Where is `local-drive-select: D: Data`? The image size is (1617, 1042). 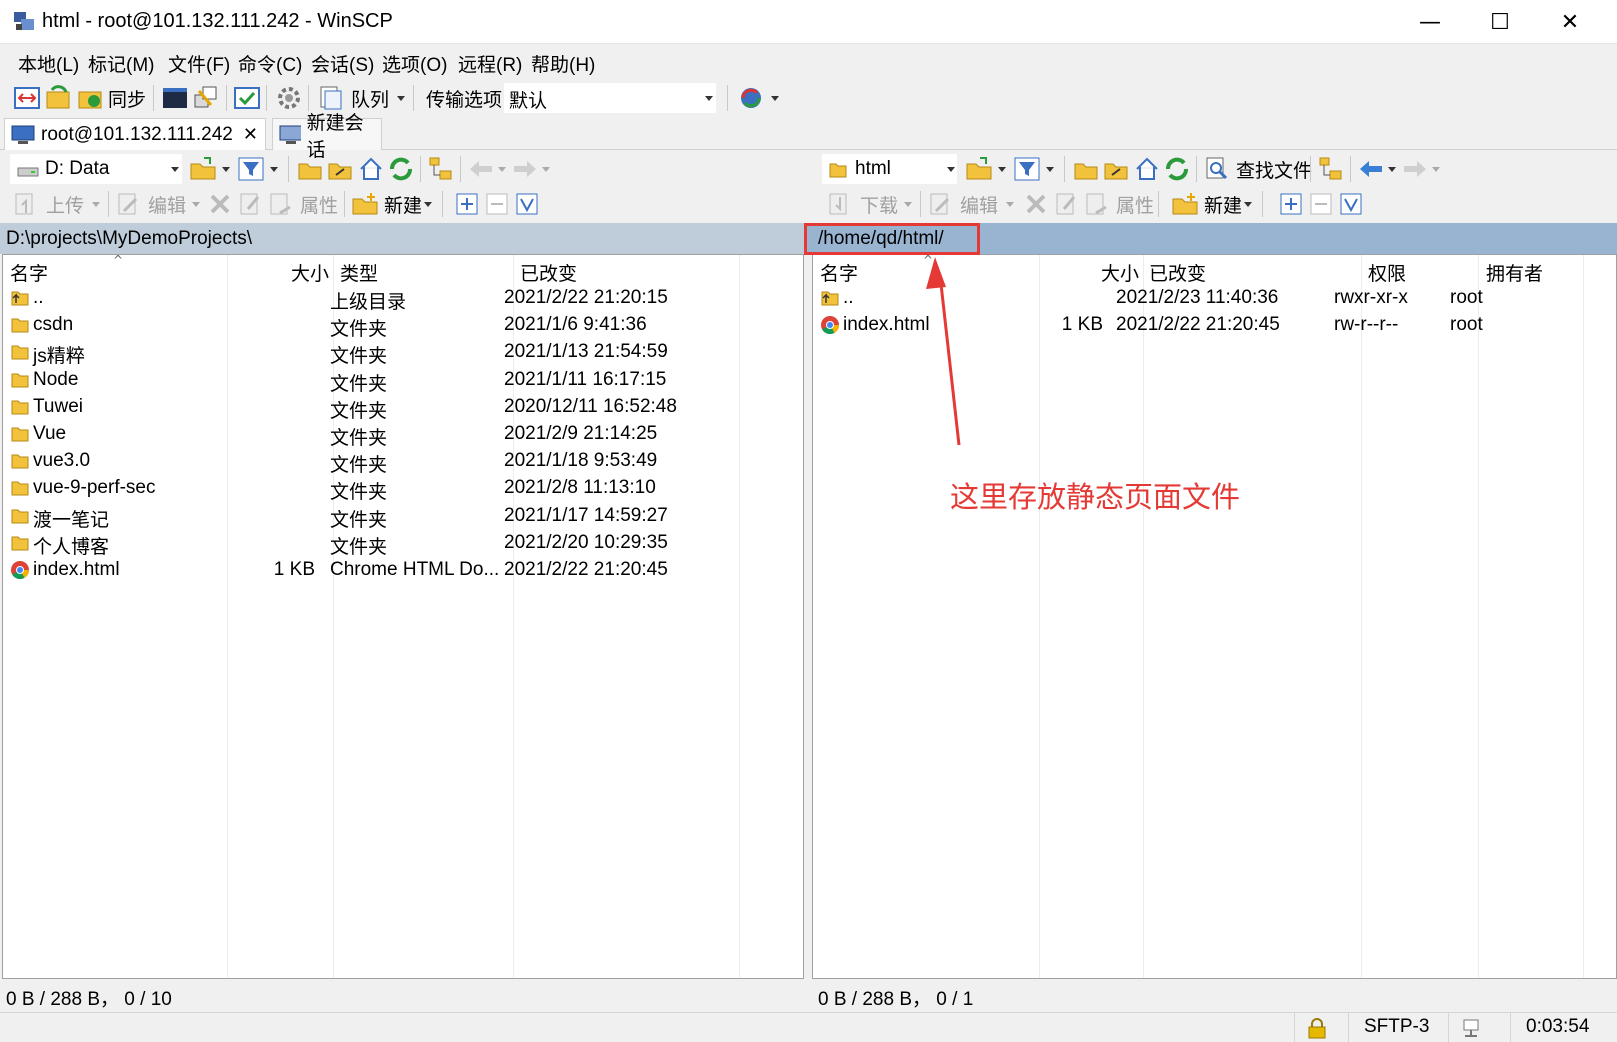 local-drive-select: D: Data is located at coordinates (96, 169).